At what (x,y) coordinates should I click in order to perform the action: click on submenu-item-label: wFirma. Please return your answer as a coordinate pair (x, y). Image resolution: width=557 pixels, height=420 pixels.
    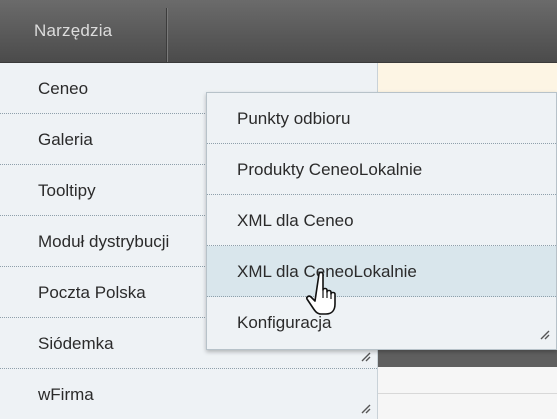
    Looking at the image, I should click on (66, 394).